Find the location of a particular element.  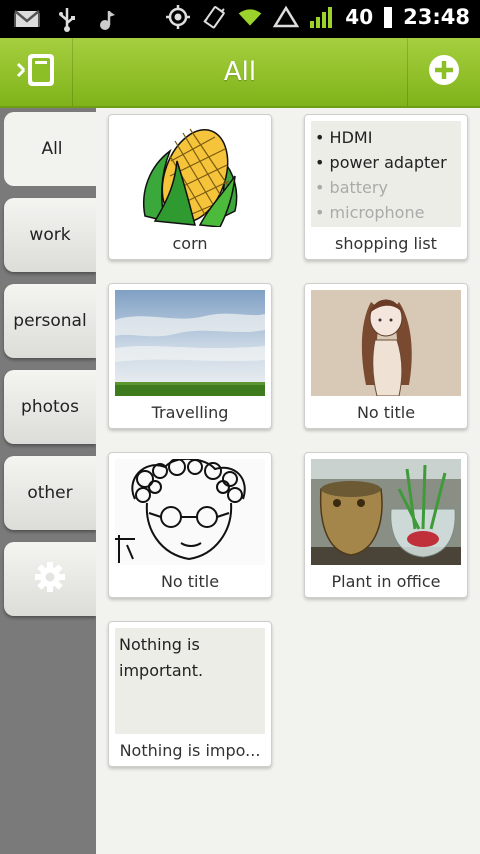

gps-icon is located at coordinates (178, 17).